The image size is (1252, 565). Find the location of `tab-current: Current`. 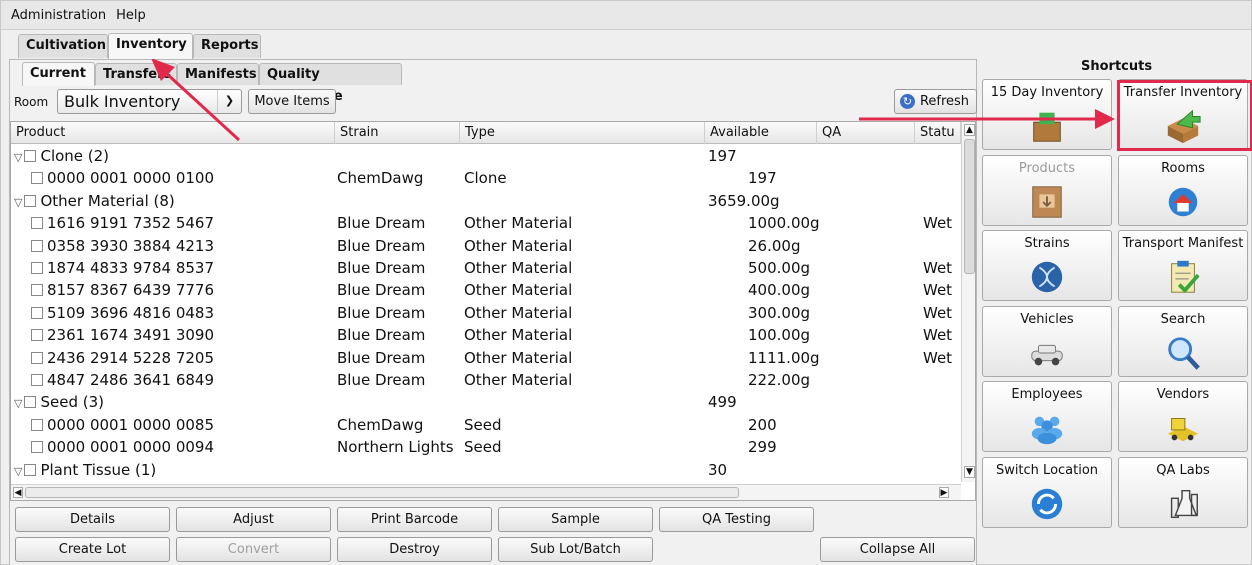

tab-current: Current is located at coordinates (58, 74).